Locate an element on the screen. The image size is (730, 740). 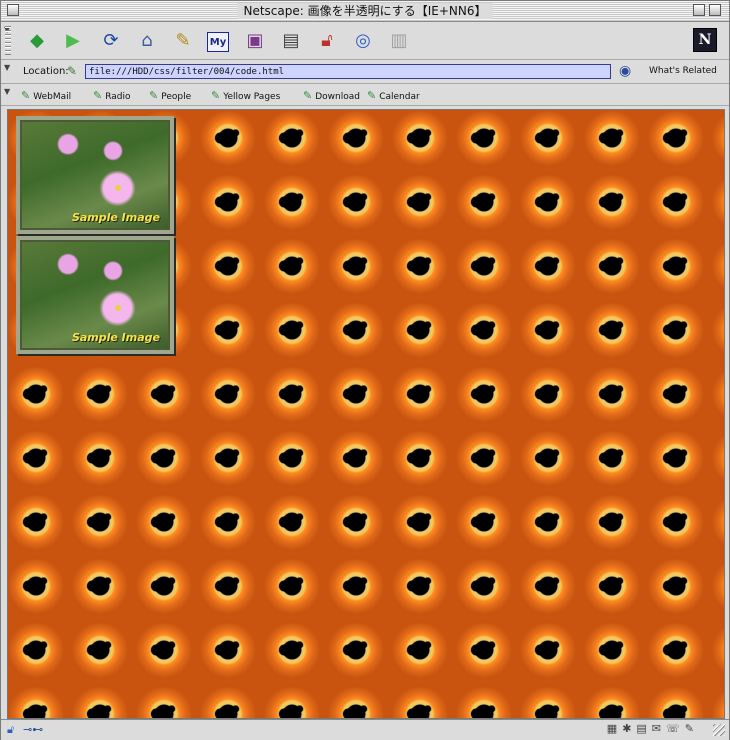
forward-icon: ▶ is located at coordinates (73, 40).